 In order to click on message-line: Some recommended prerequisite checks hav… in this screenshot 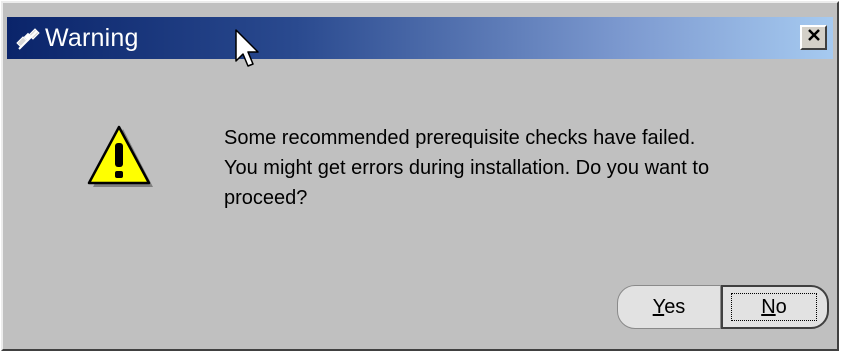, I will do `click(460, 138)`.